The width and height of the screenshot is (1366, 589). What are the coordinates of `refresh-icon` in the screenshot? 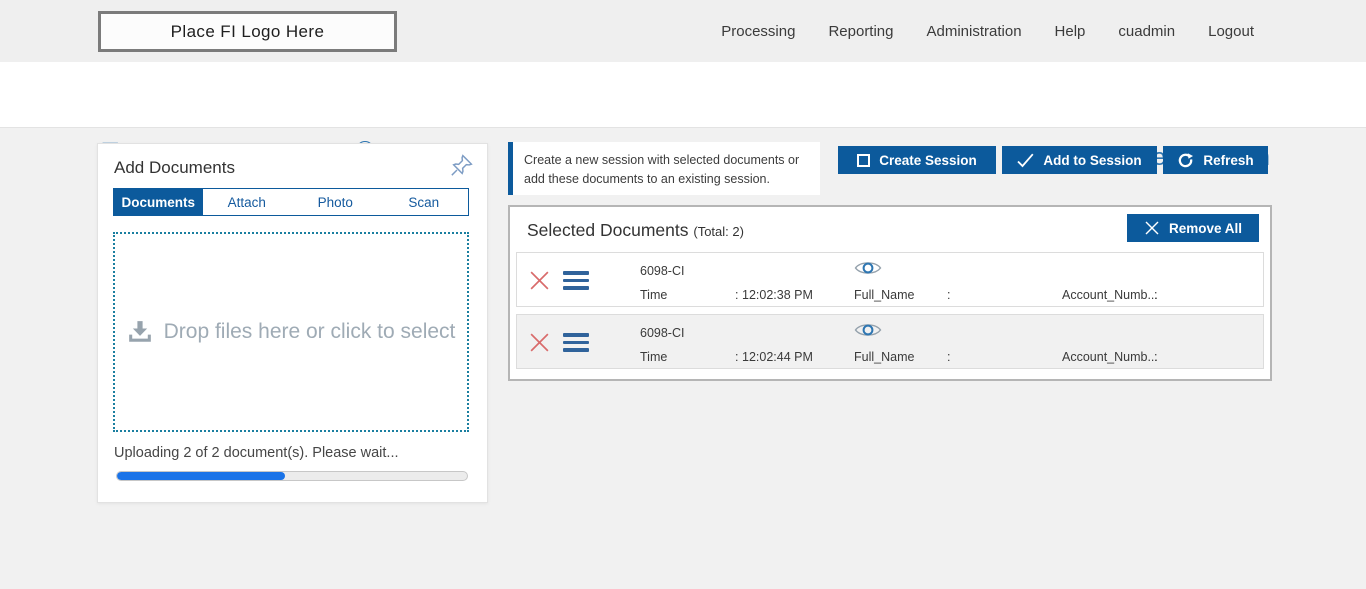 It's located at (1185, 160).